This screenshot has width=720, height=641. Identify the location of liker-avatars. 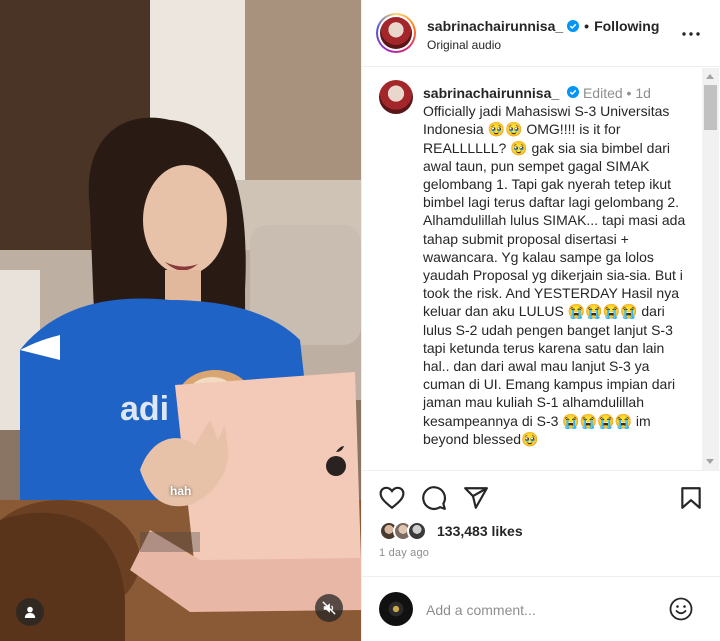
(405, 531).